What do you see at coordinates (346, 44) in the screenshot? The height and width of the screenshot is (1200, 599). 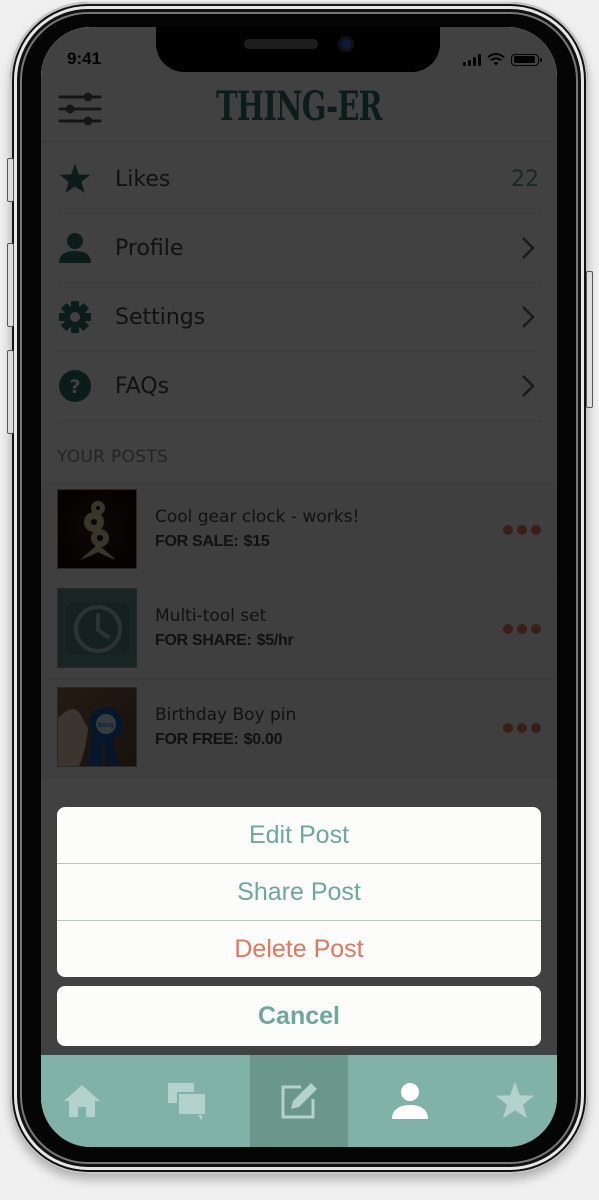 I see `front-camera` at bounding box center [346, 44].